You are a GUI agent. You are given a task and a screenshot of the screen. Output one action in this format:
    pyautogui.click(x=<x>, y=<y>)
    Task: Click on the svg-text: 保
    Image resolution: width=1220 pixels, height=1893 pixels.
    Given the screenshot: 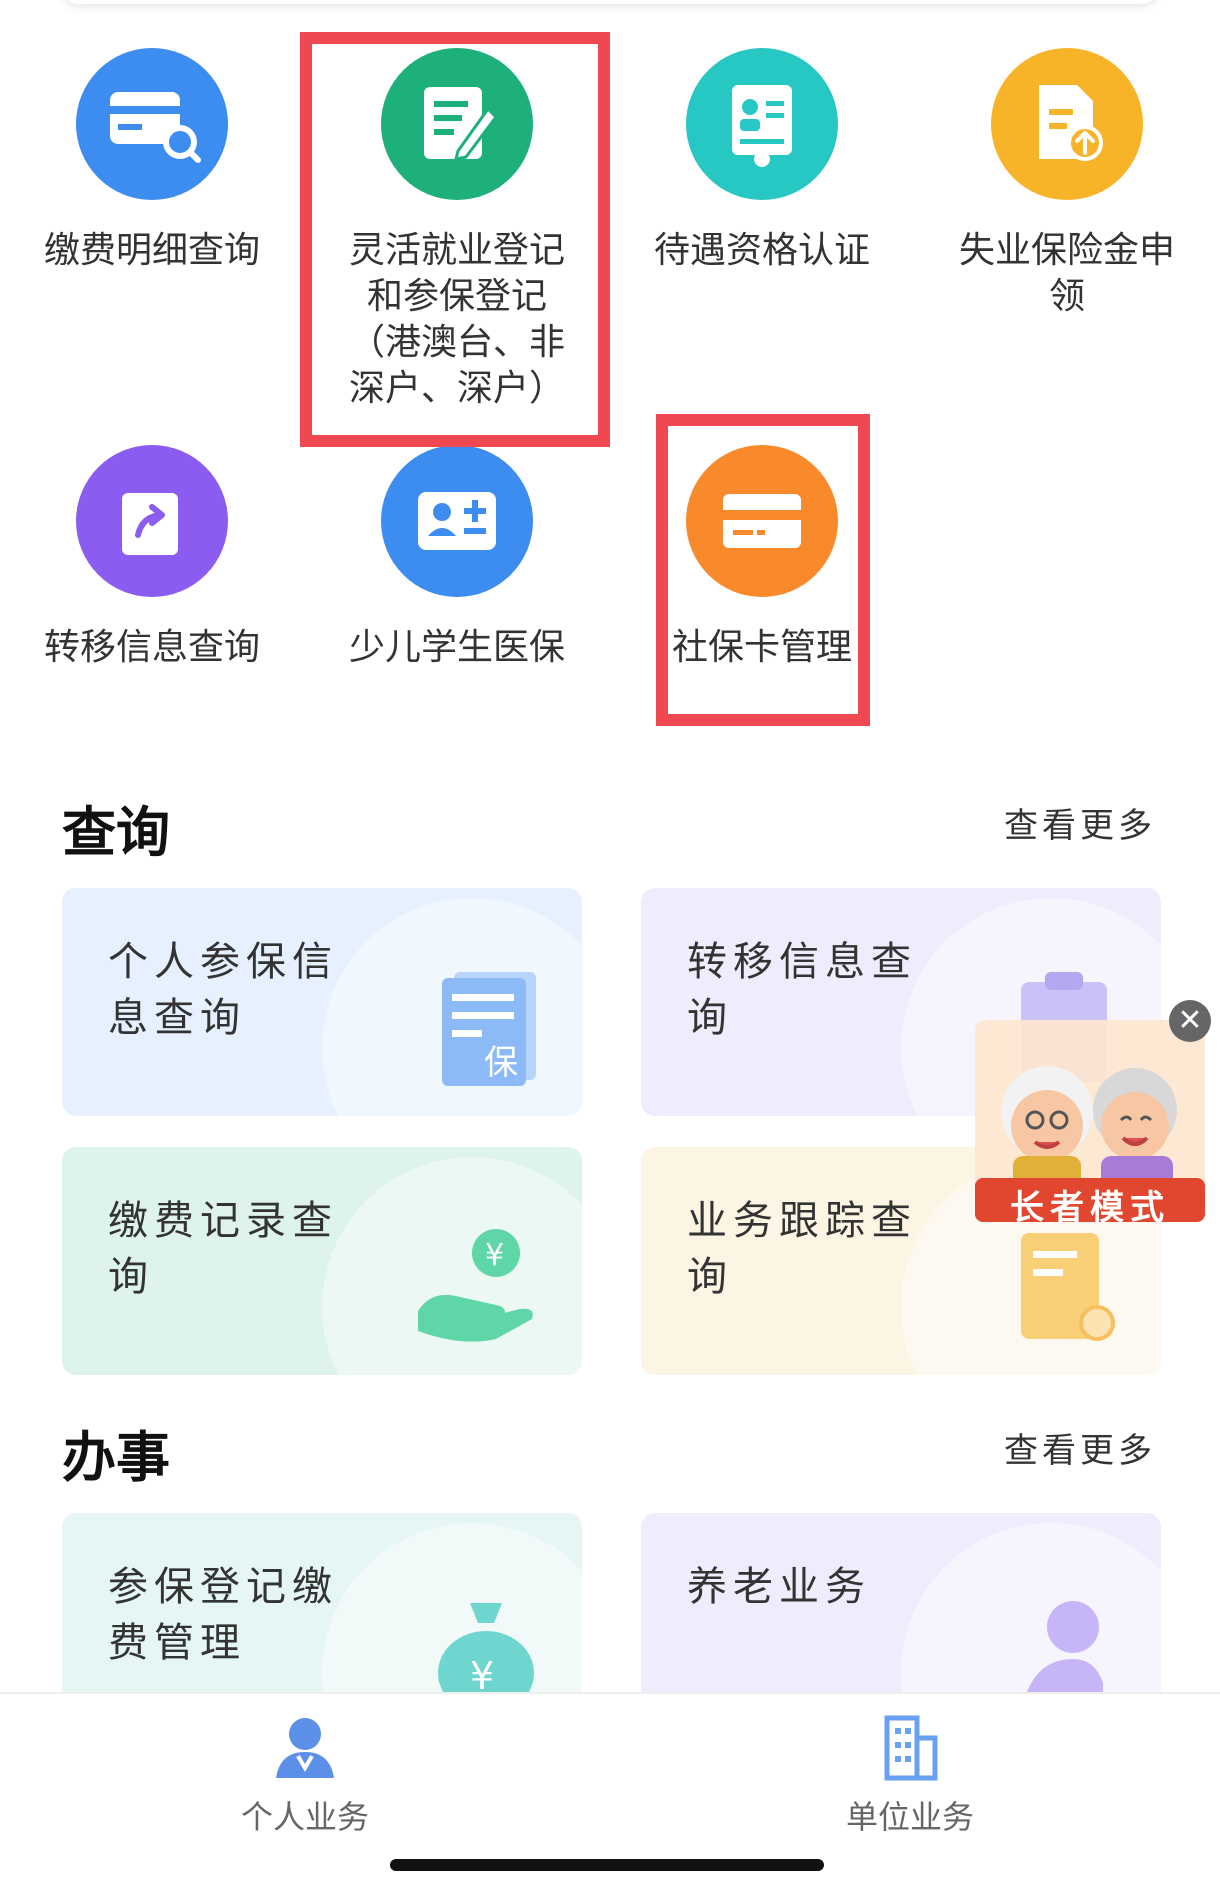 What is the action you would take?
    pyautogui.click(x=501, y=1063)
    